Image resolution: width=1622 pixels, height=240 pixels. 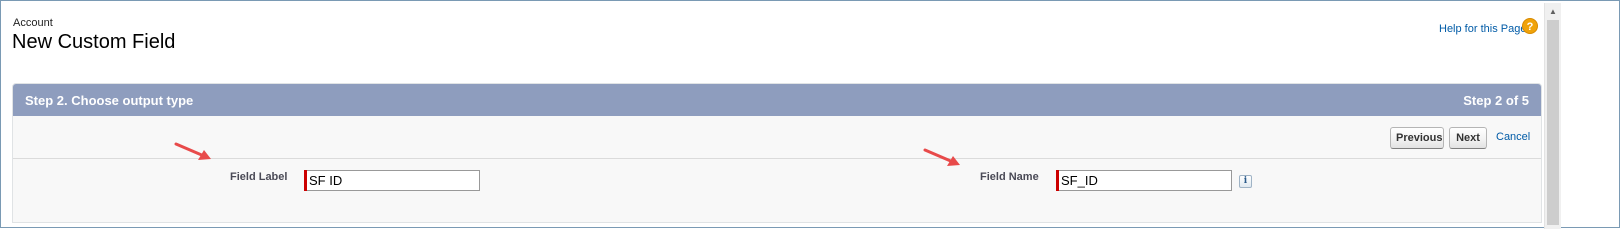 What do you see at coordinates (1496, 100) in the screenshot?
I see `step-counter: Step 2 of 5` at bounding box center [1496, 100].